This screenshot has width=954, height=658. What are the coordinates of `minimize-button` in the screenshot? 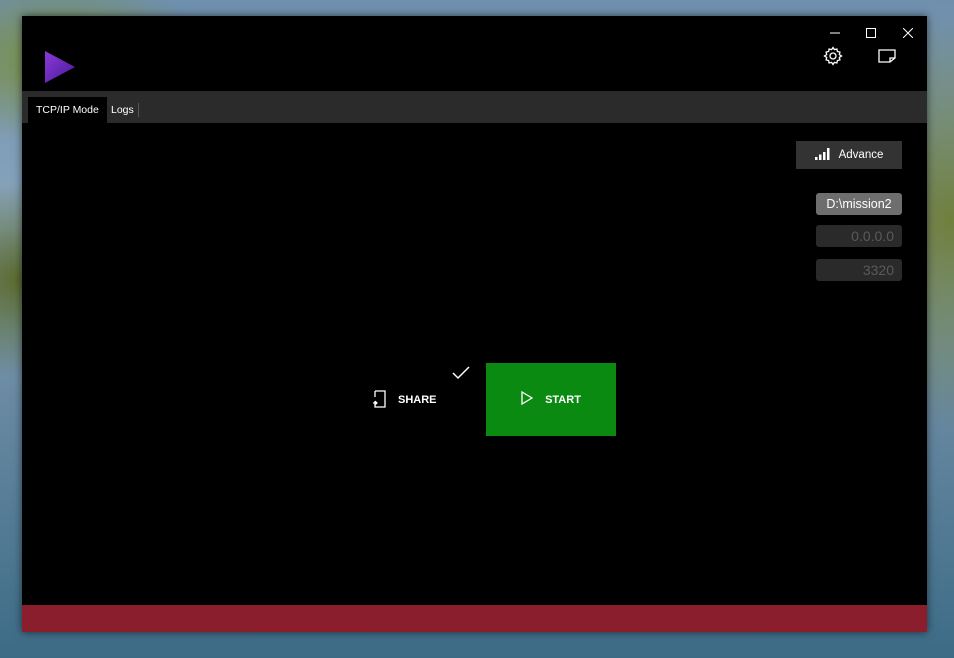 It's located at (835, 33).